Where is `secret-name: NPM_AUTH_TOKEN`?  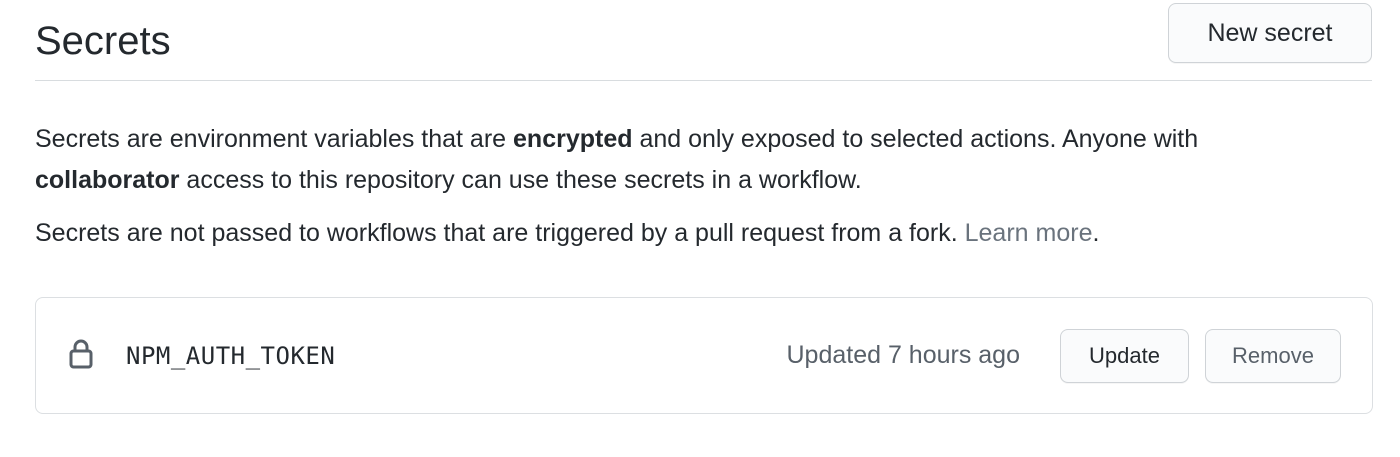
secret-name: NPM_AUTH_TOKEN is located at coordinates (231, 355).